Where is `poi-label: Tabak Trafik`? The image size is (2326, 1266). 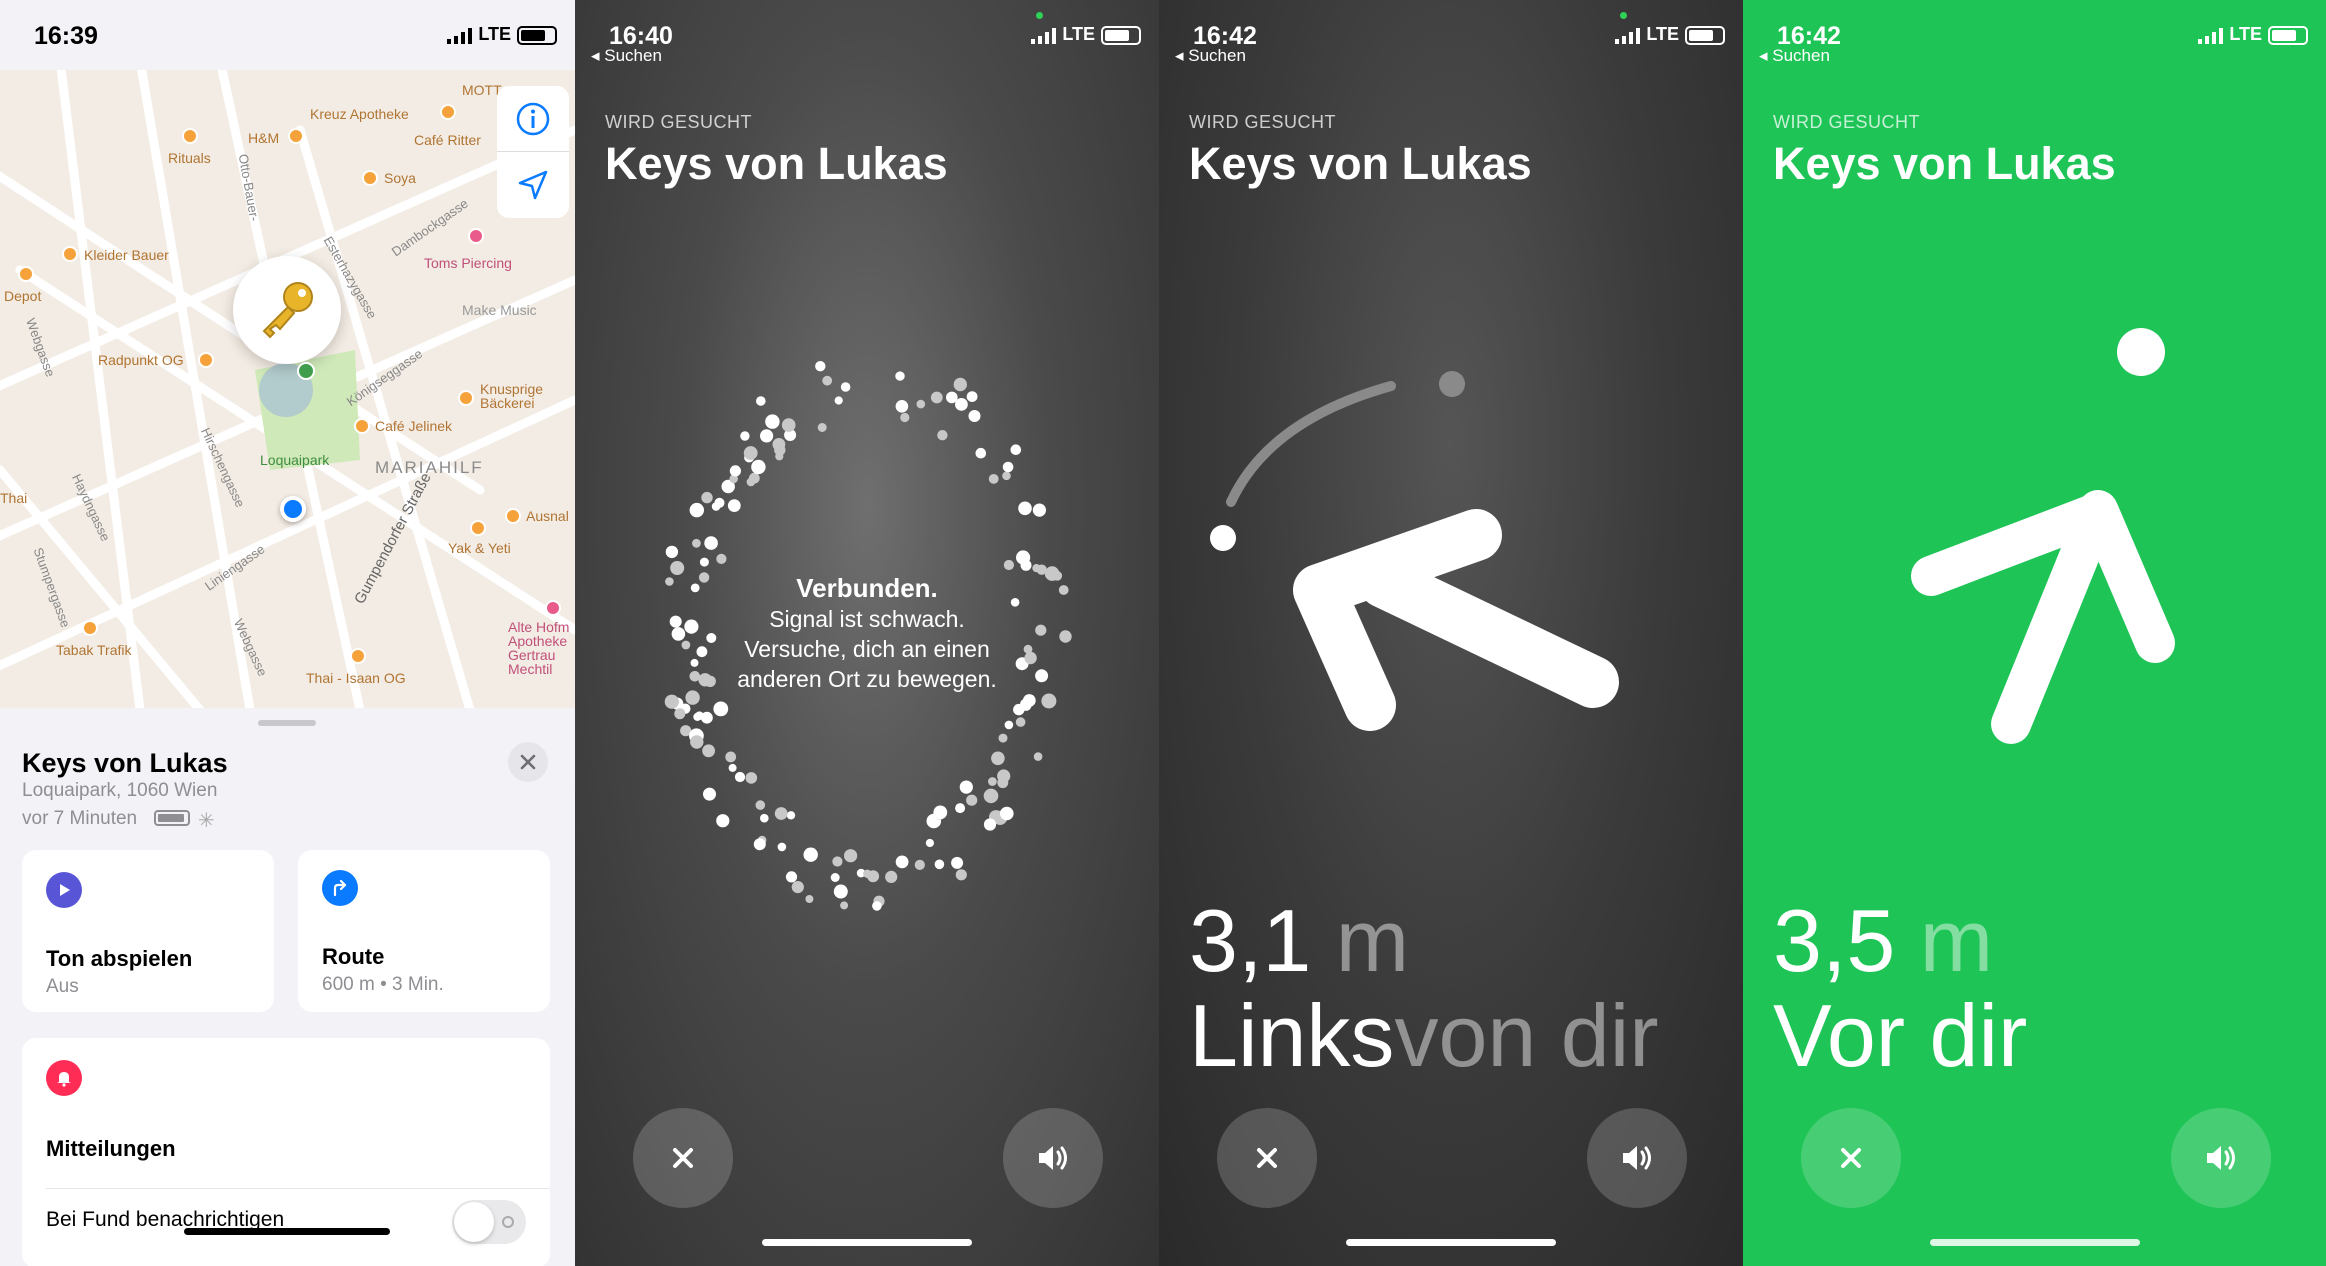 poi-label: Tabak Trafik is located at coordinates (94, 650).